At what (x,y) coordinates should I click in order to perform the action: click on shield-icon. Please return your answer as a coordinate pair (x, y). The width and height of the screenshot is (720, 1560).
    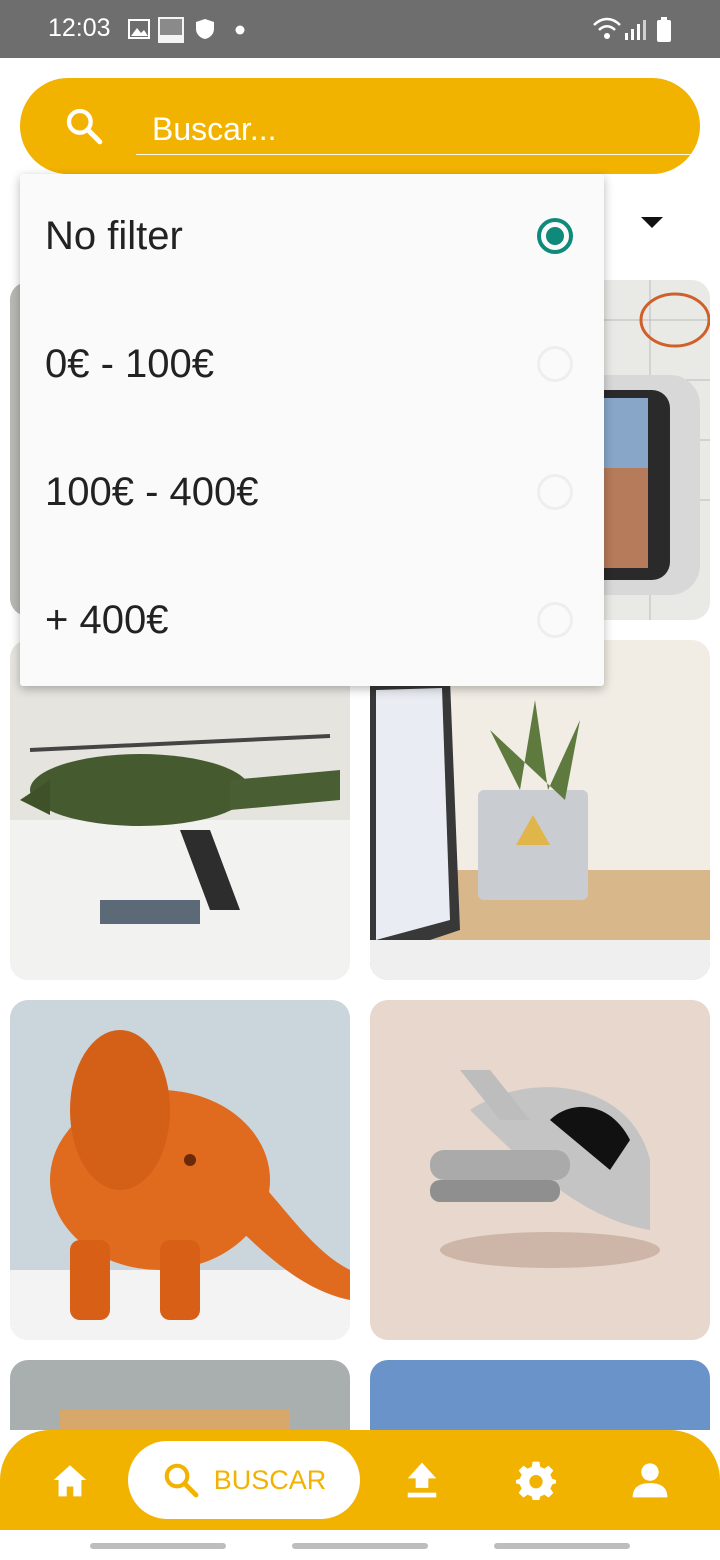
    Looking at the image, I should click on (205, 29).